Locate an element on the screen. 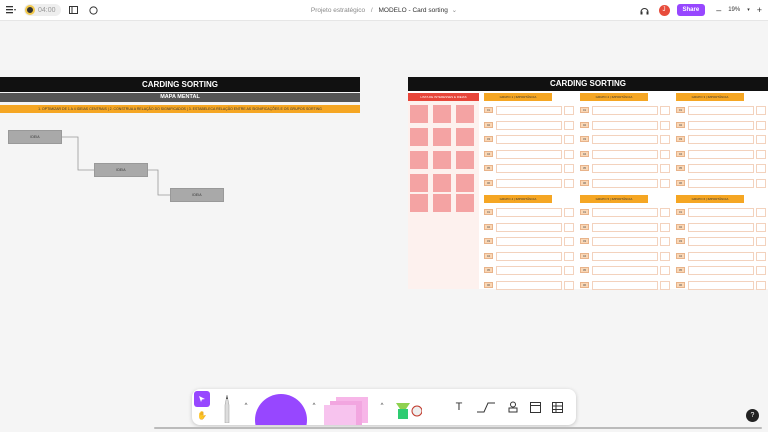 The height and width of the screenshot is (432, 768). help-button: ? is located at coordinates (752, 415).